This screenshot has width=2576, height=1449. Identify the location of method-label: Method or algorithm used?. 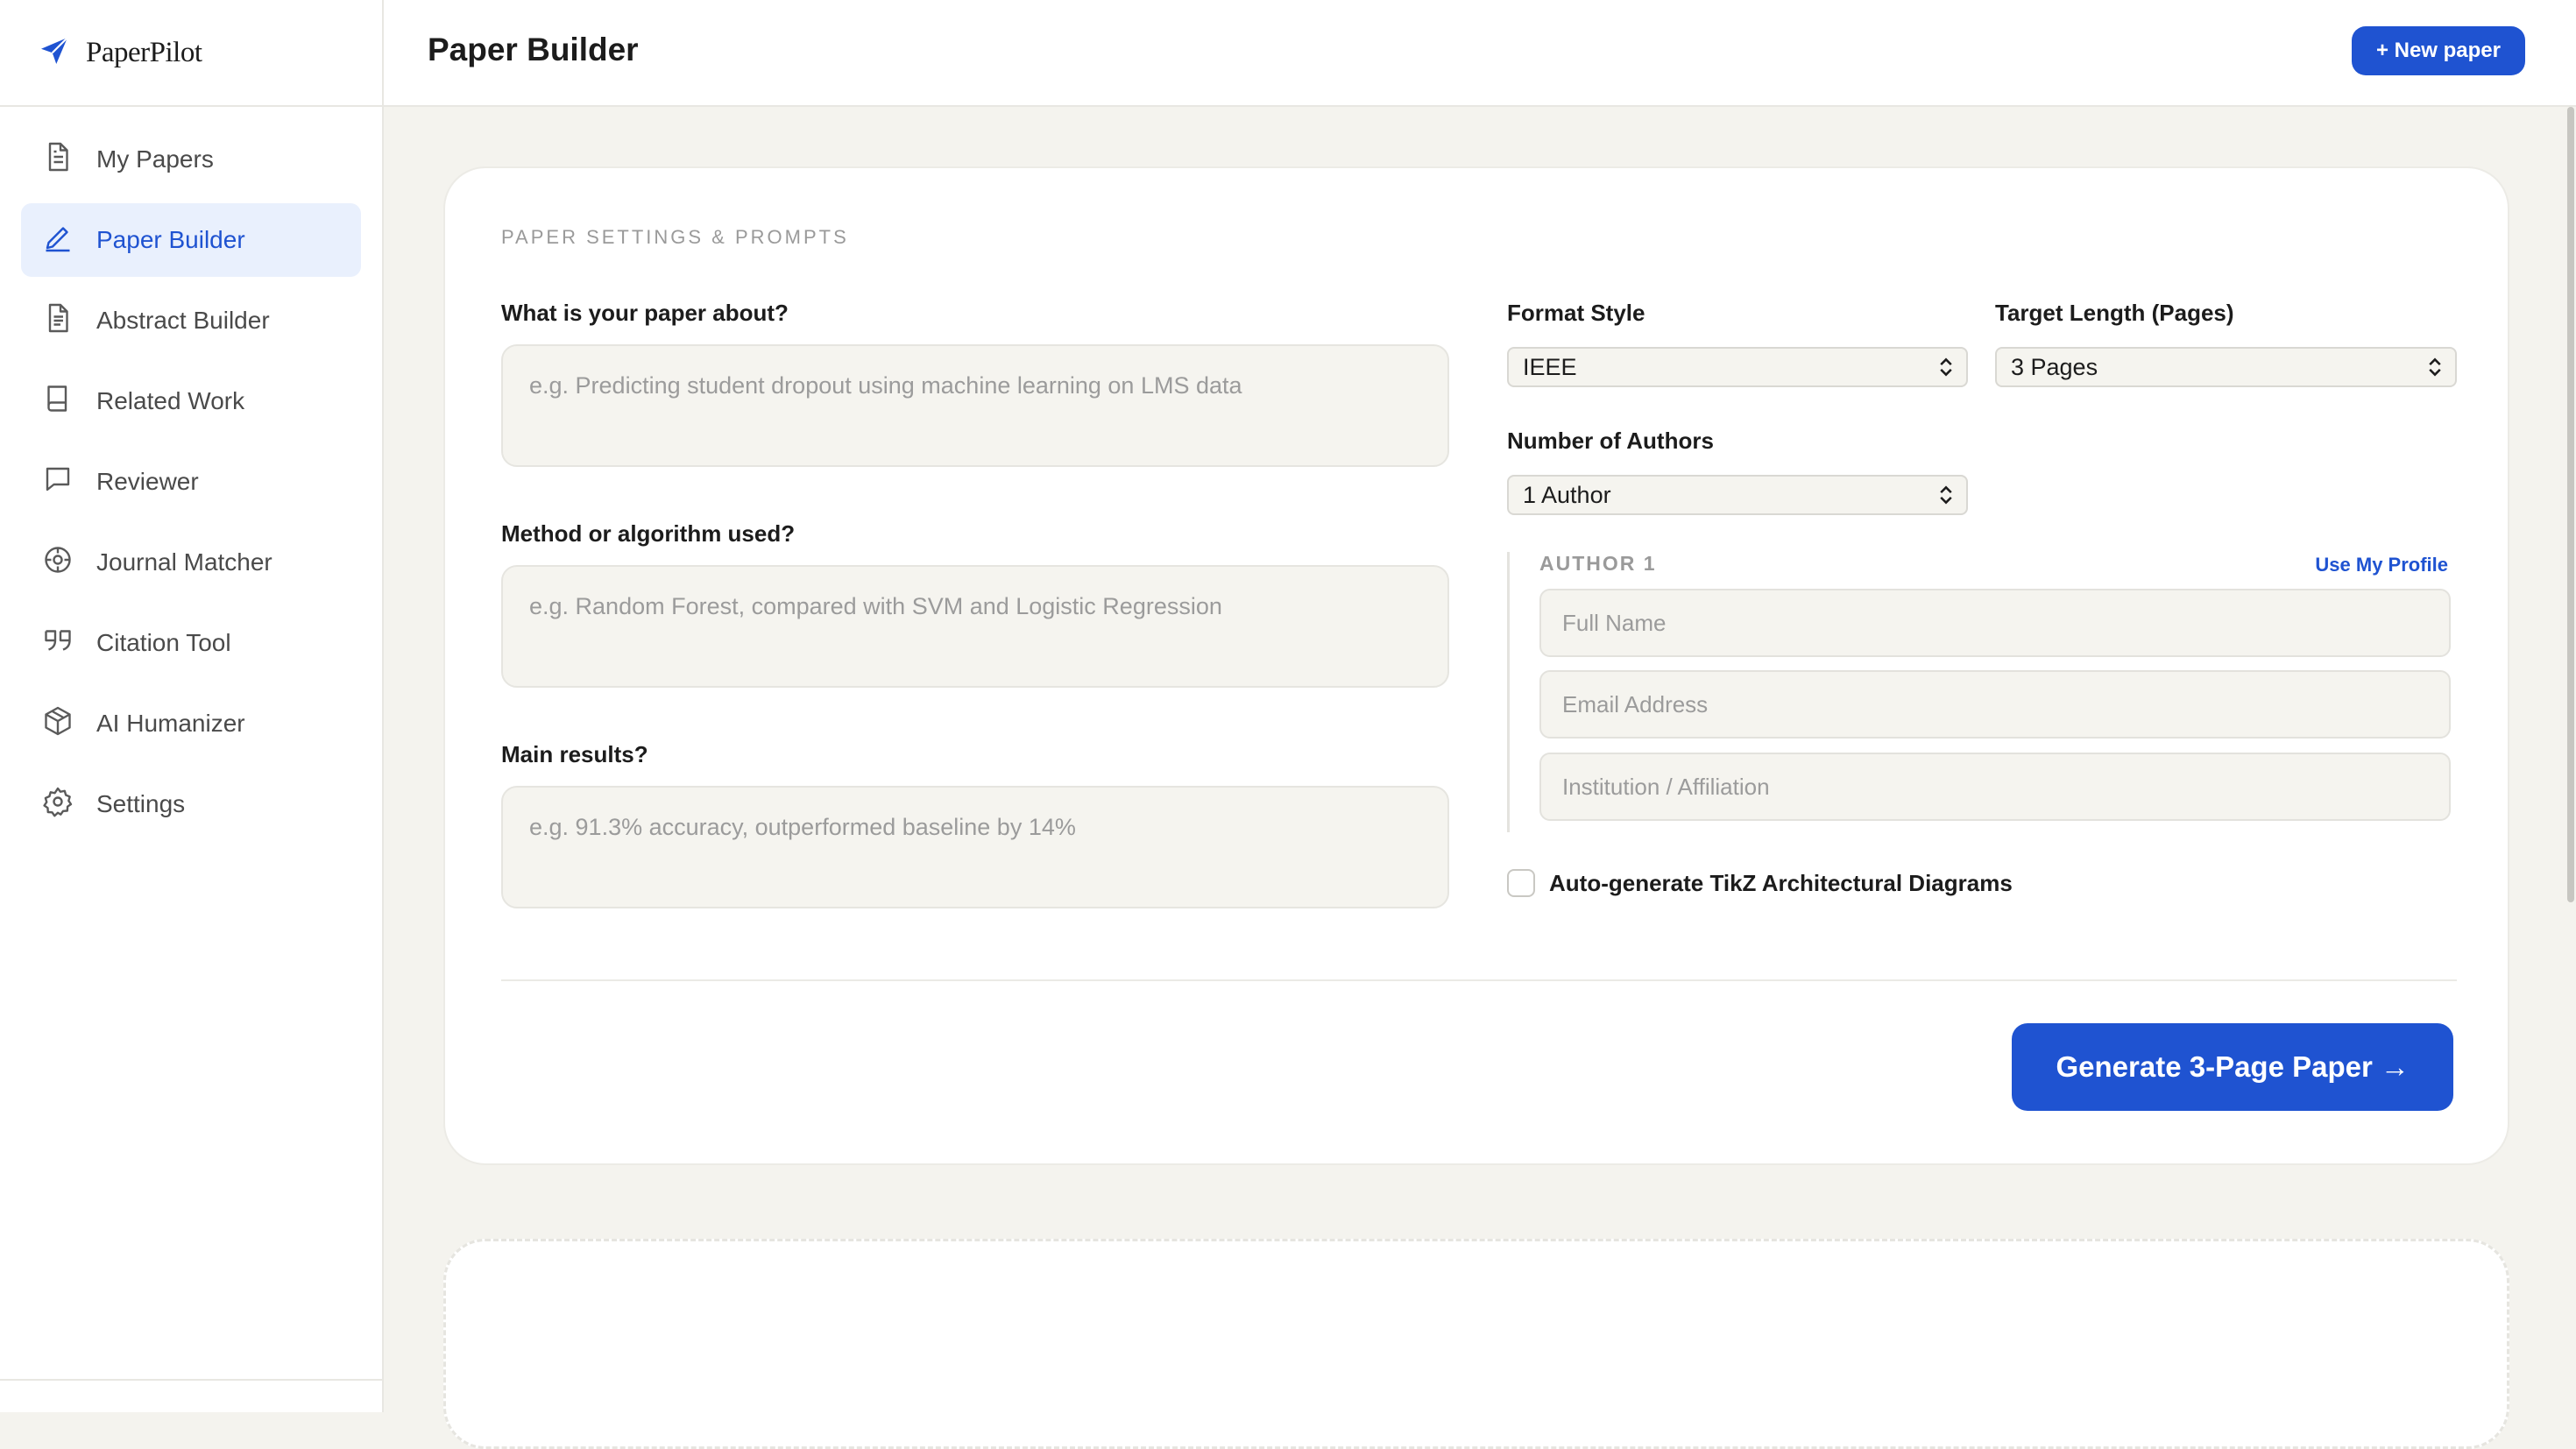
(648, 533).